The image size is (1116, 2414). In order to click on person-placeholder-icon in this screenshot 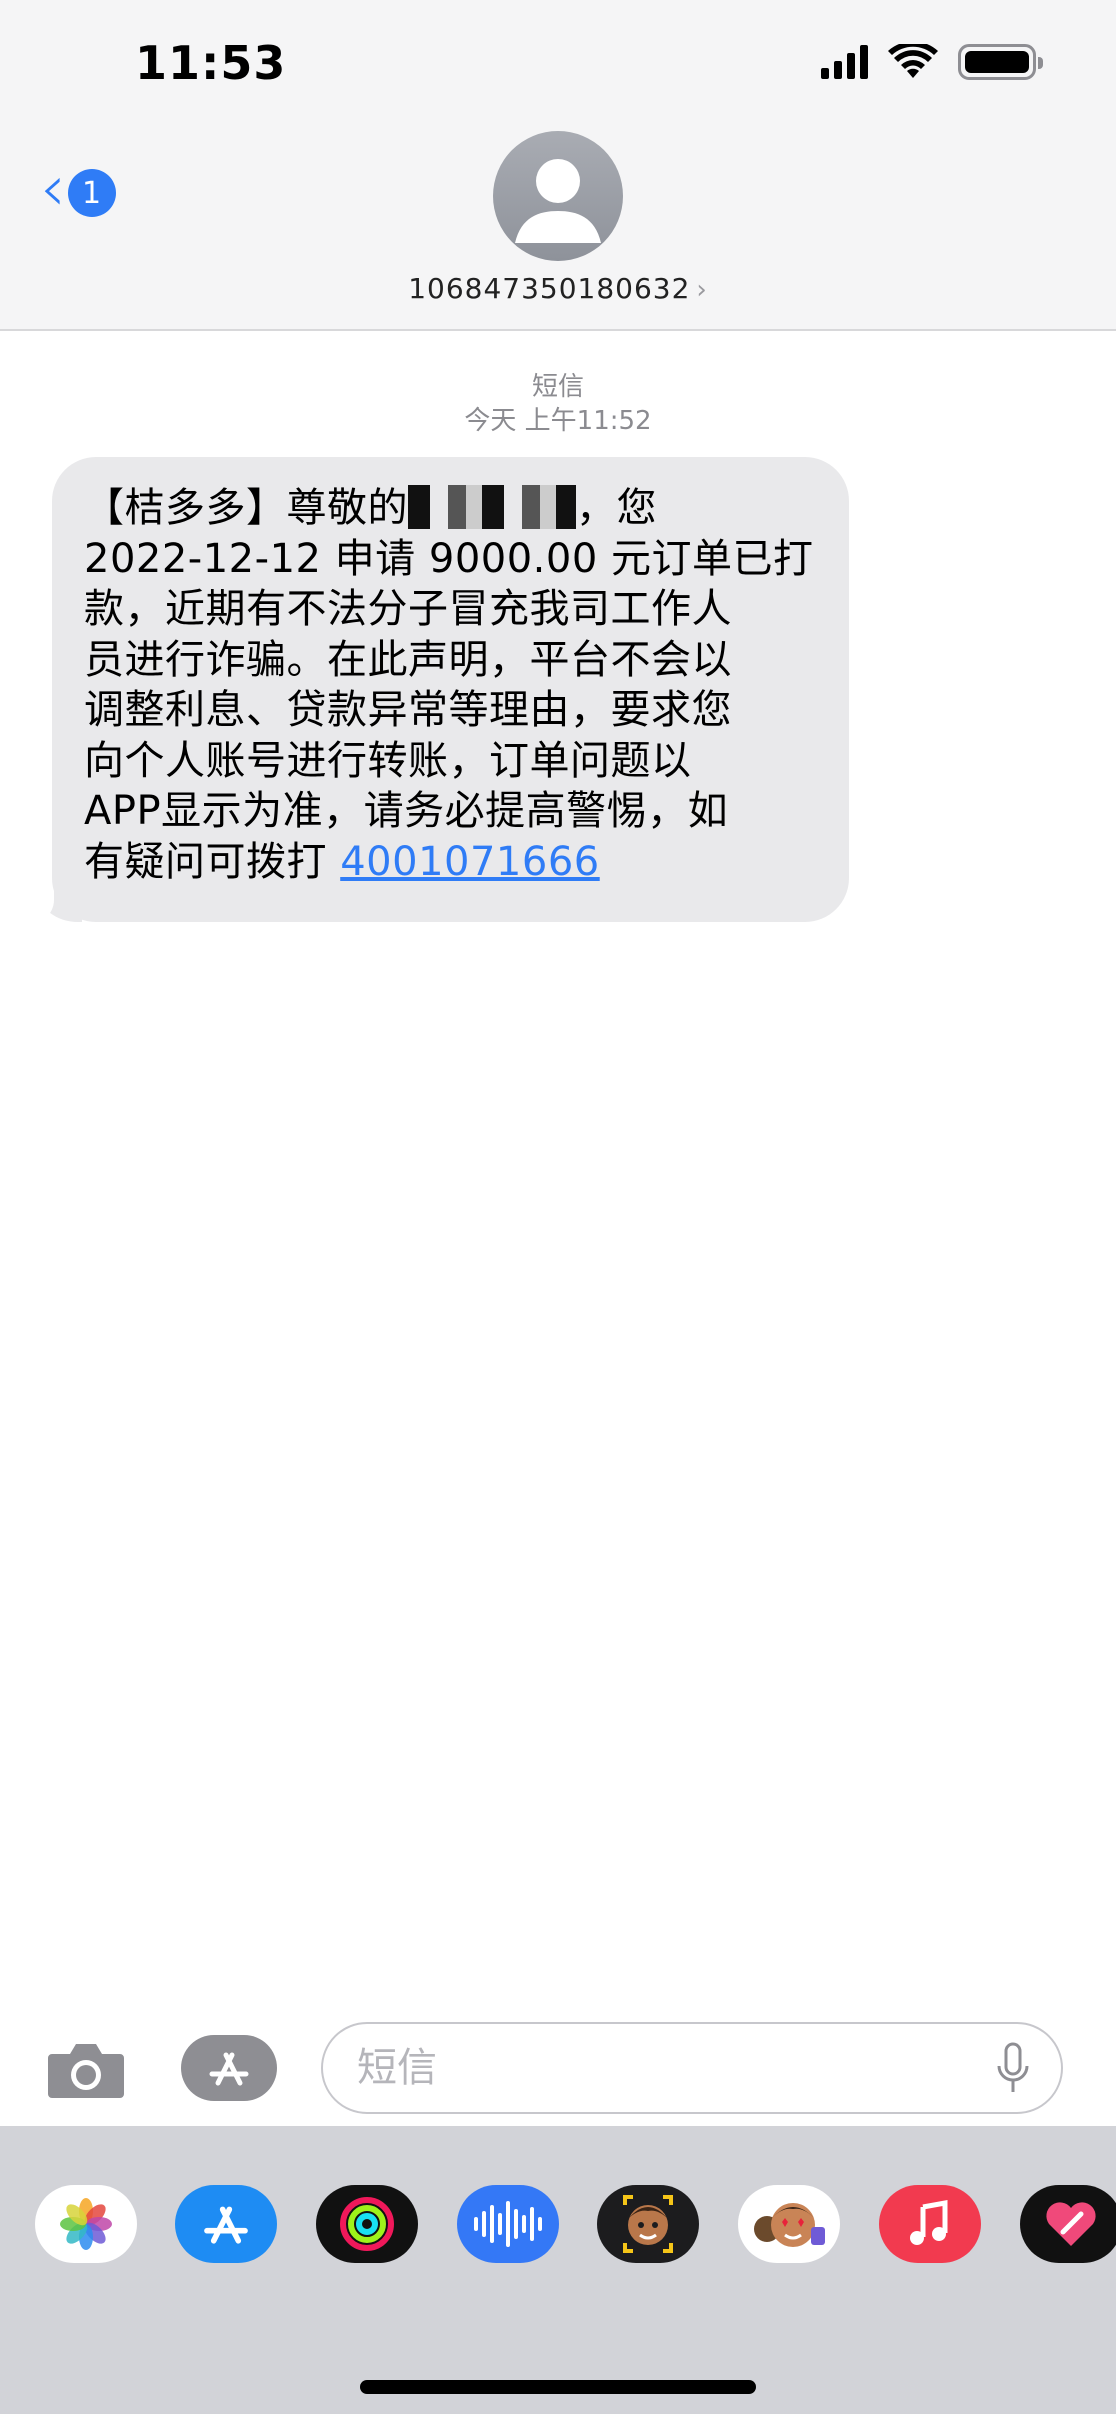, I will do `click(558, 201)`.